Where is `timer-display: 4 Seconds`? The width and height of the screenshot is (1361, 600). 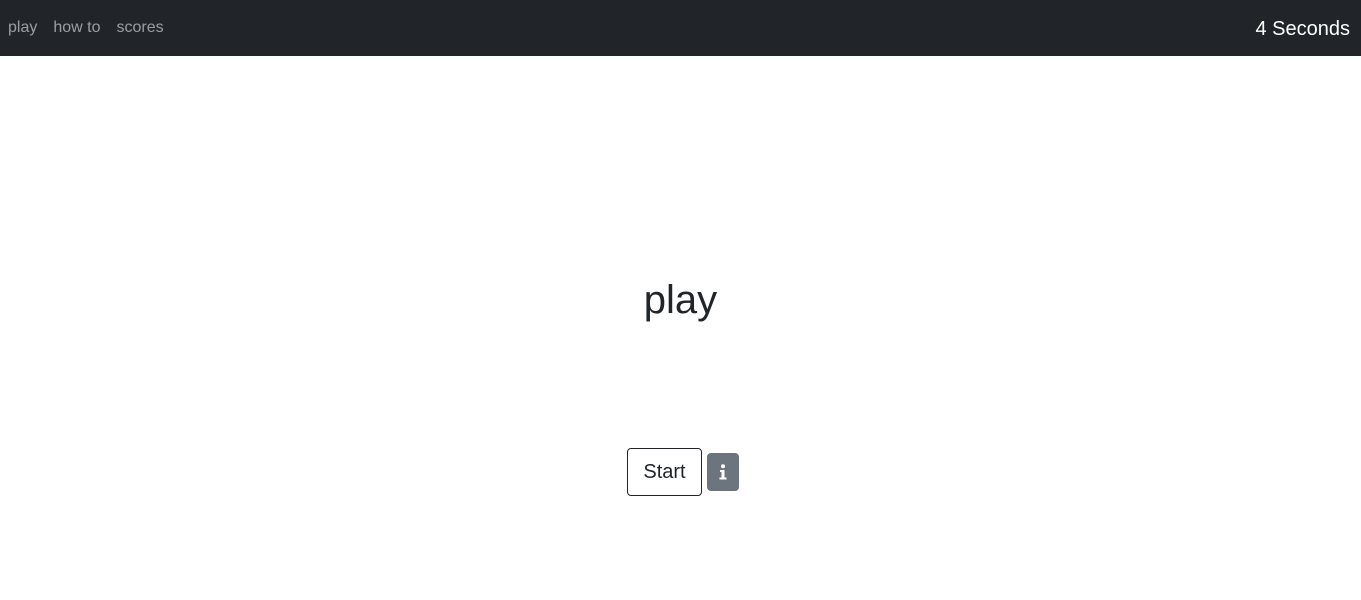
timer-display: 4 Seconds is located at coordinates (1302, 29).